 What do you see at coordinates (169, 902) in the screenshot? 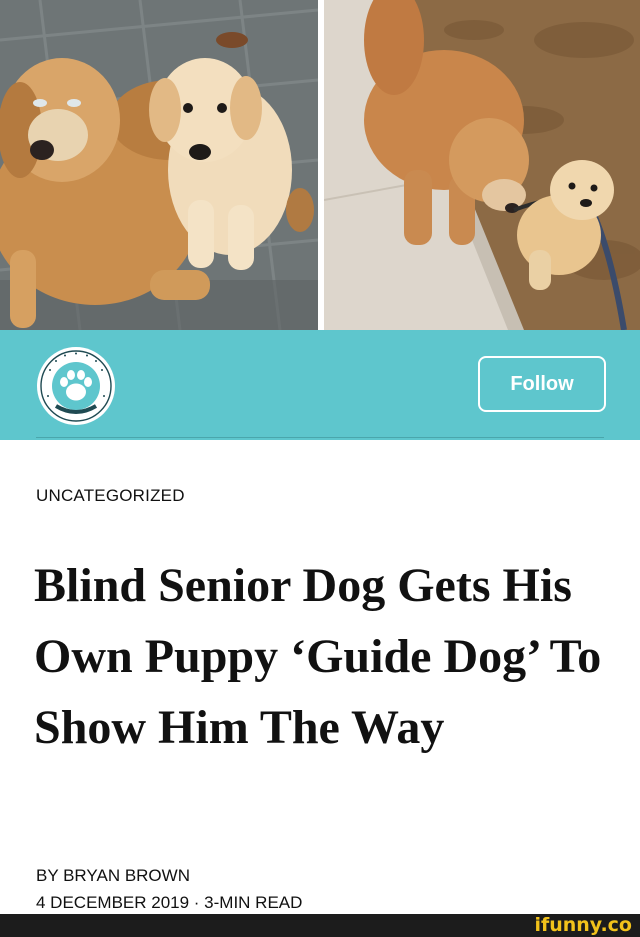
I see `article-date-readtime: 4 DECEMBER 2019 · 3-MIN READ` at bounding box center [169, 902].